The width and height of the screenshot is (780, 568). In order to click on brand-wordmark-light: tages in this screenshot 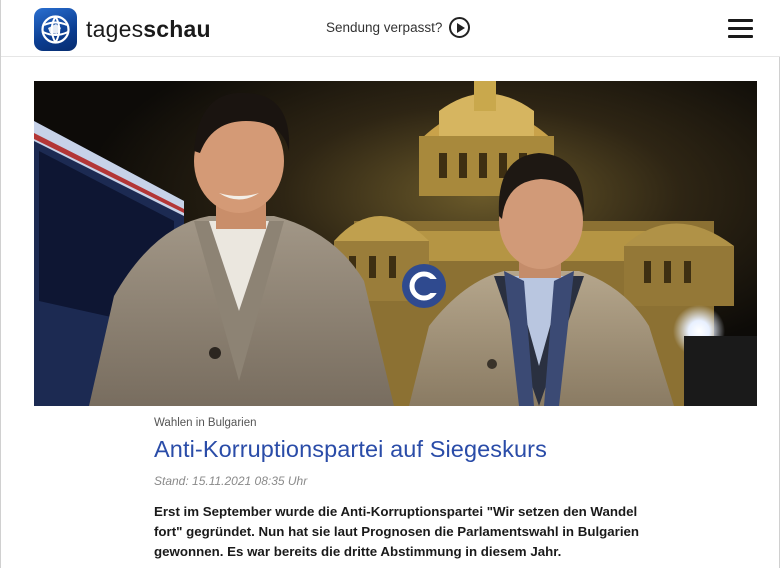, I will do `click(115, 29)`.